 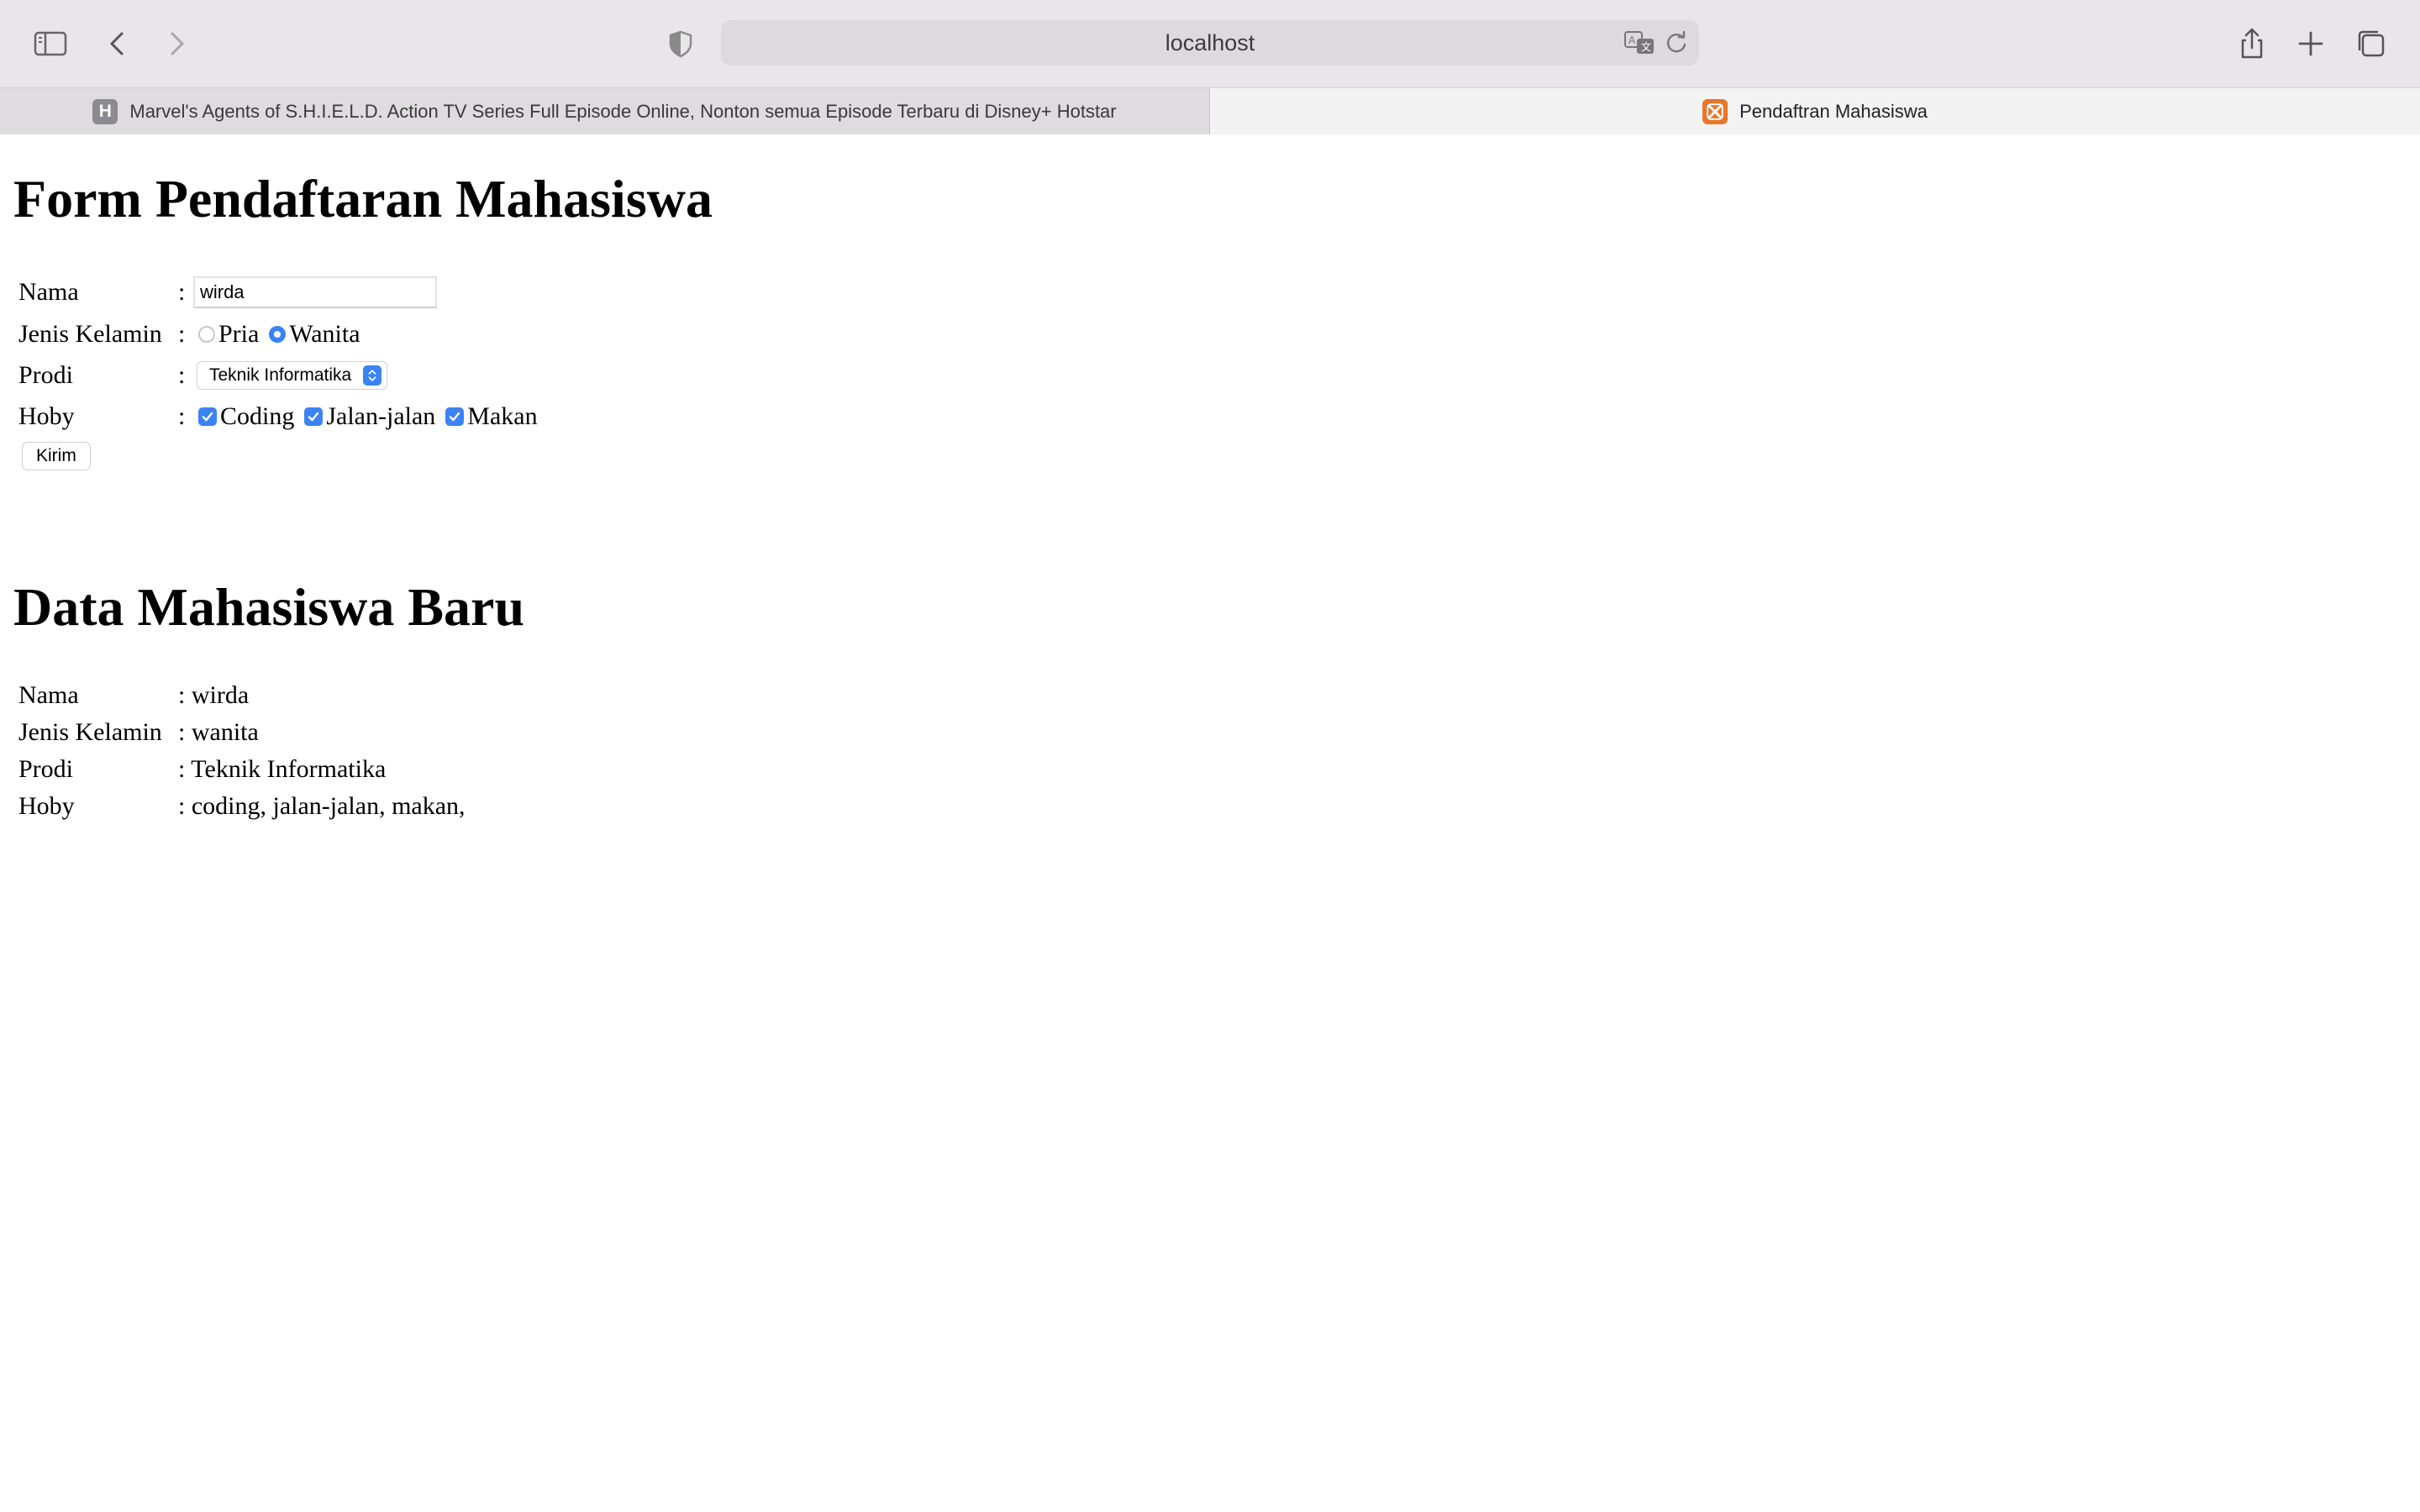 I want to click on hoby-label: Hoby, so click(x=46, y=416).